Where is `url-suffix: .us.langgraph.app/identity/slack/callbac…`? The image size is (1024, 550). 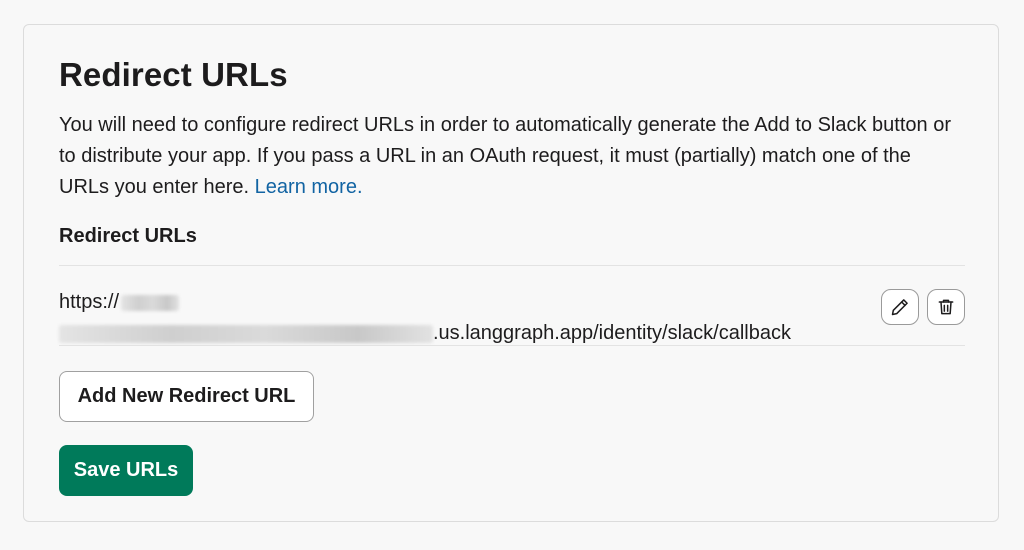 url-suffix: .us.langgraph.app/identity/slack/callbac… is located at coordinates (612, 333).